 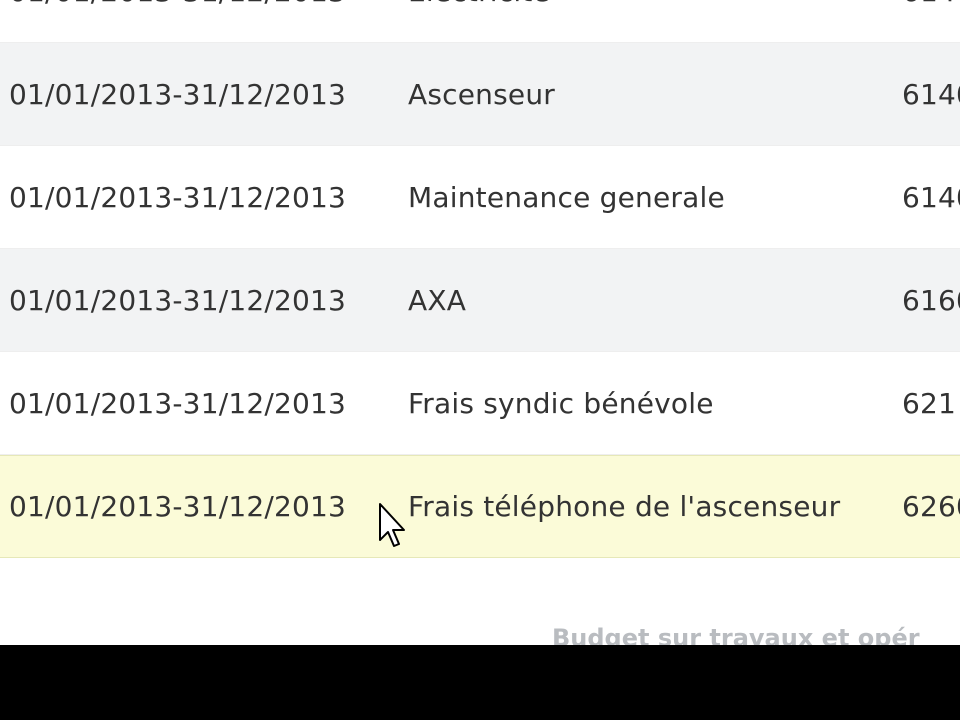 What do you see at coordinates (931, 506) in the screenshot?
I see `account-cell: 6260` at bounding box center [931, 506].